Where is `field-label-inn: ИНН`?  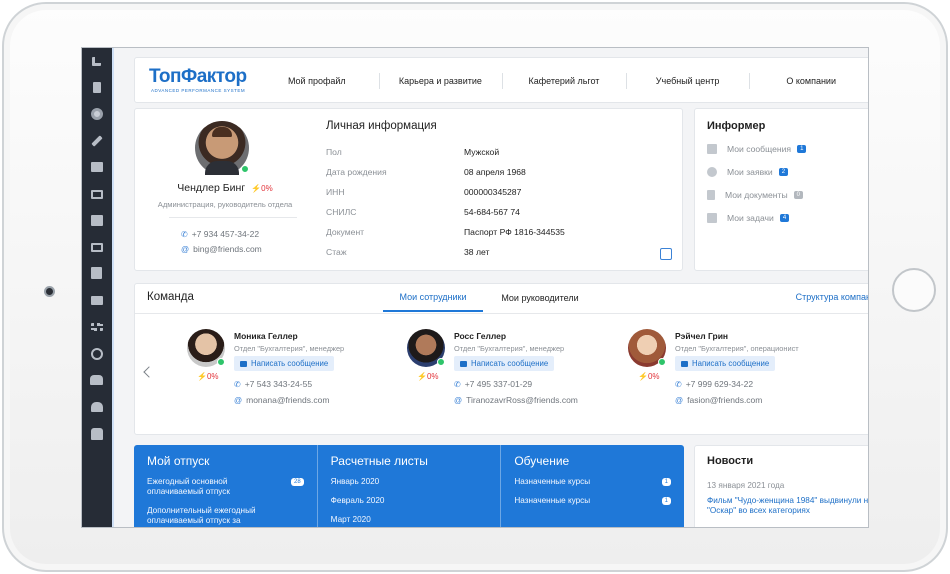
field-label-inn: ИНН is located at coordinates (335, 192).